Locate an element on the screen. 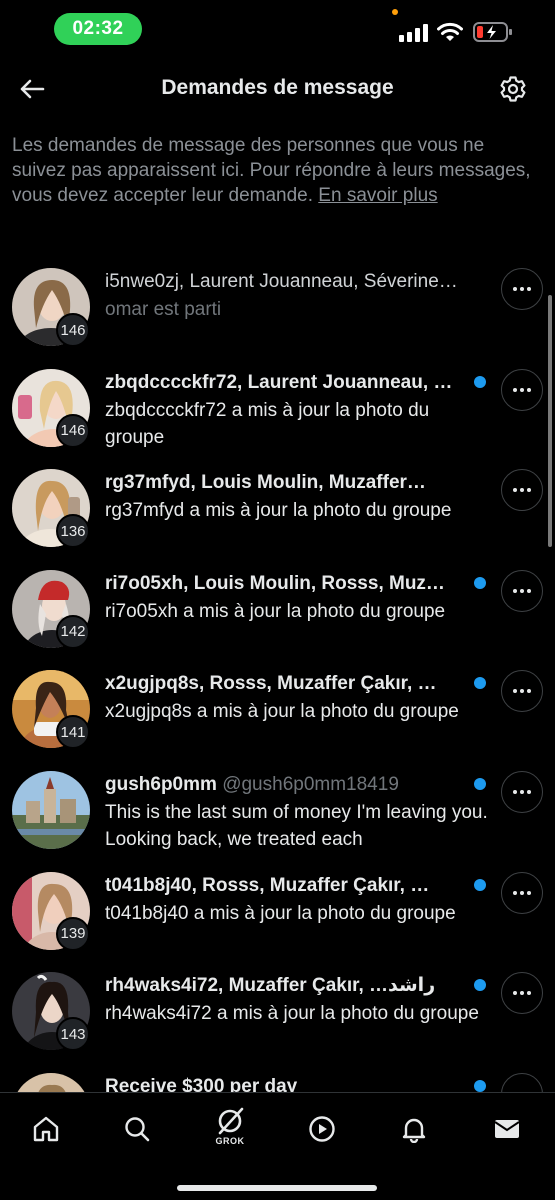  gear-icon is located at coordinates (513, 89).